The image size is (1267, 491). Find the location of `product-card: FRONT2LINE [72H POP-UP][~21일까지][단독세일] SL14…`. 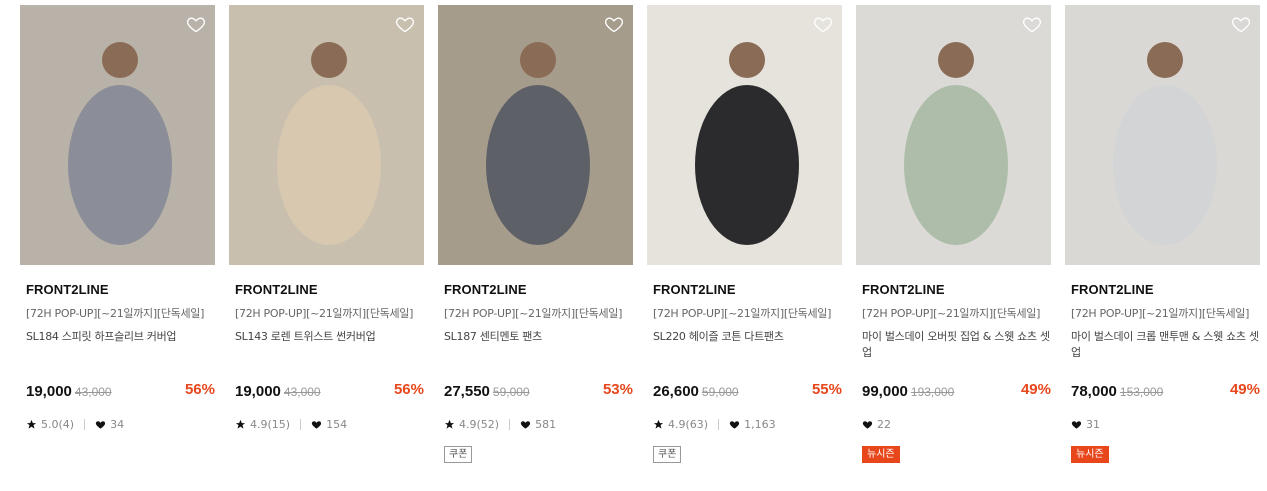

product-card: FRONT2LINE [72H POP-UP][~21일까지][단독세일] SL14… is located at coordinates (326, 218).